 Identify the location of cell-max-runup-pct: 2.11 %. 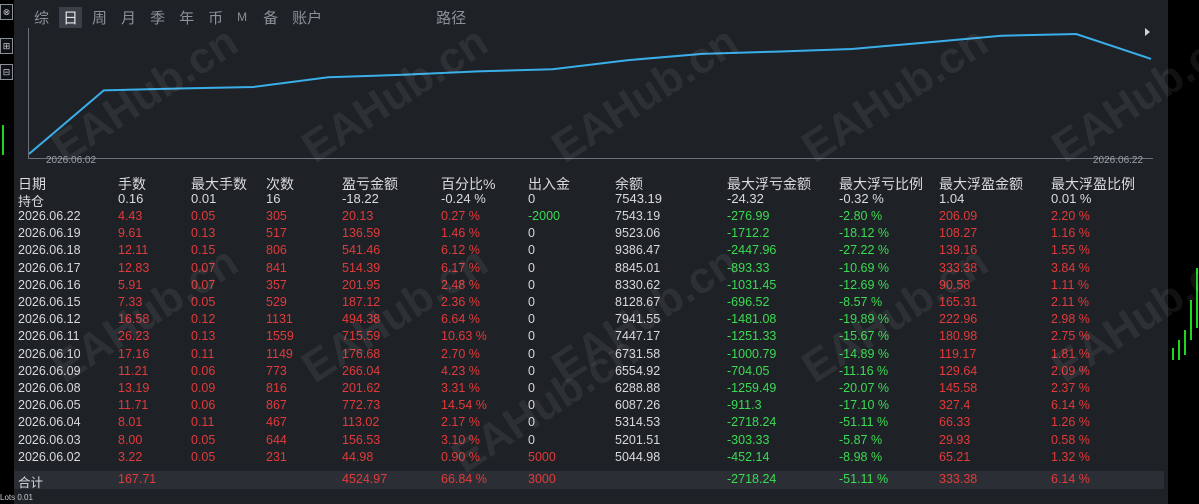
(1070, 302).